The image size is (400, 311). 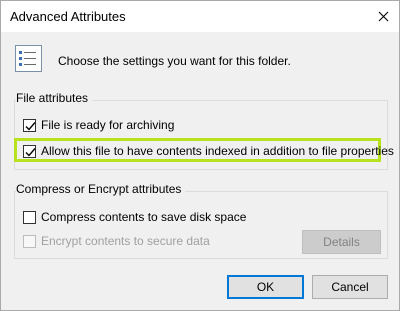 I want to click on compress-label: Compress contents to save disk space, so click(x=144, y=217).